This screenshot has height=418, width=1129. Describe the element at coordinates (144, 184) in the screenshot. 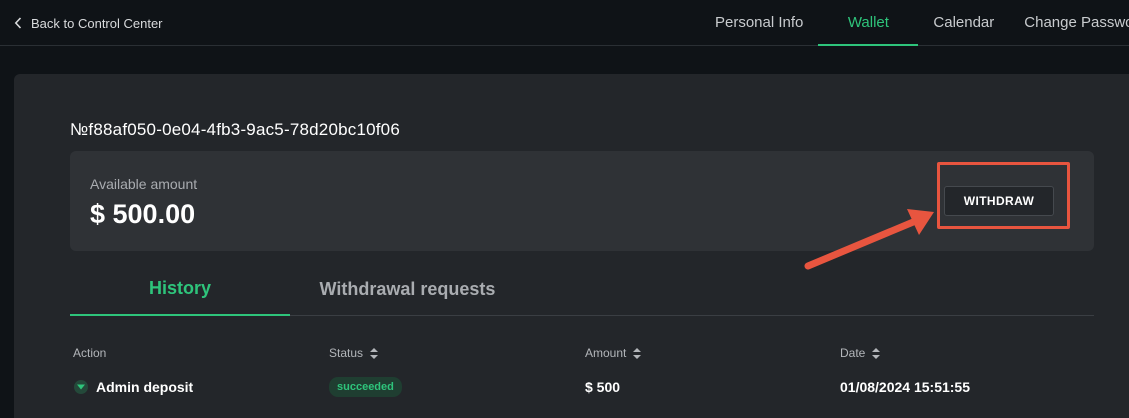

I see `available-amount-label: Available amount` at that location.